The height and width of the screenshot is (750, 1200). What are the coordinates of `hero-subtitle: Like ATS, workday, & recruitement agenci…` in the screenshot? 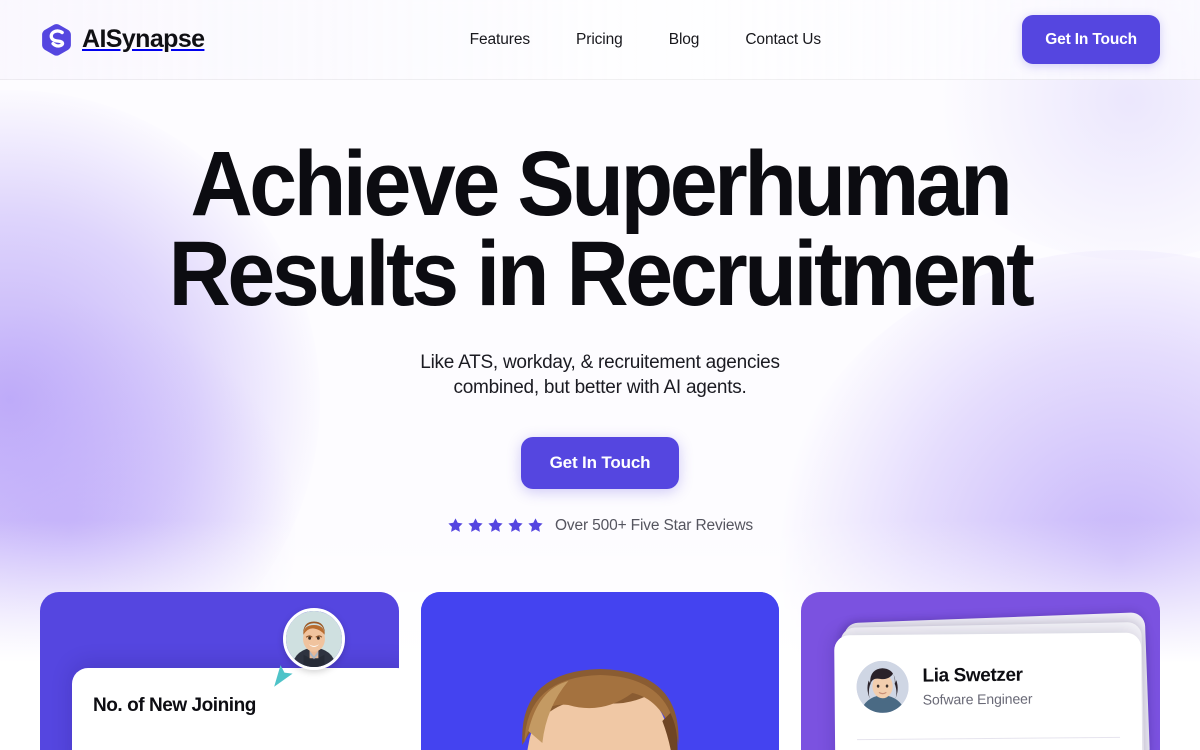 It's located at (600, 375).